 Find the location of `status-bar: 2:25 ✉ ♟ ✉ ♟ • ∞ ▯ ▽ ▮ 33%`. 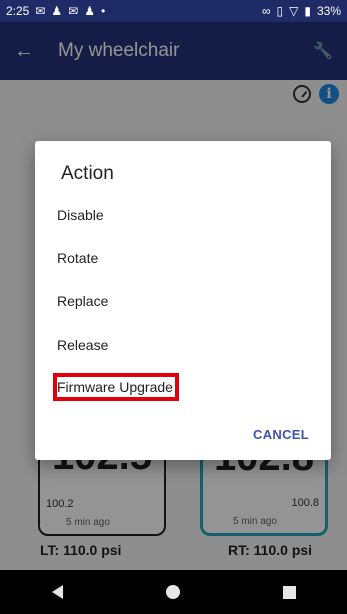

status-bar: 2:25 ✉ ♟ ✉ ♟ • ∞ ▯ ▽ ▮ 33% is located at coordinates (173, 11).